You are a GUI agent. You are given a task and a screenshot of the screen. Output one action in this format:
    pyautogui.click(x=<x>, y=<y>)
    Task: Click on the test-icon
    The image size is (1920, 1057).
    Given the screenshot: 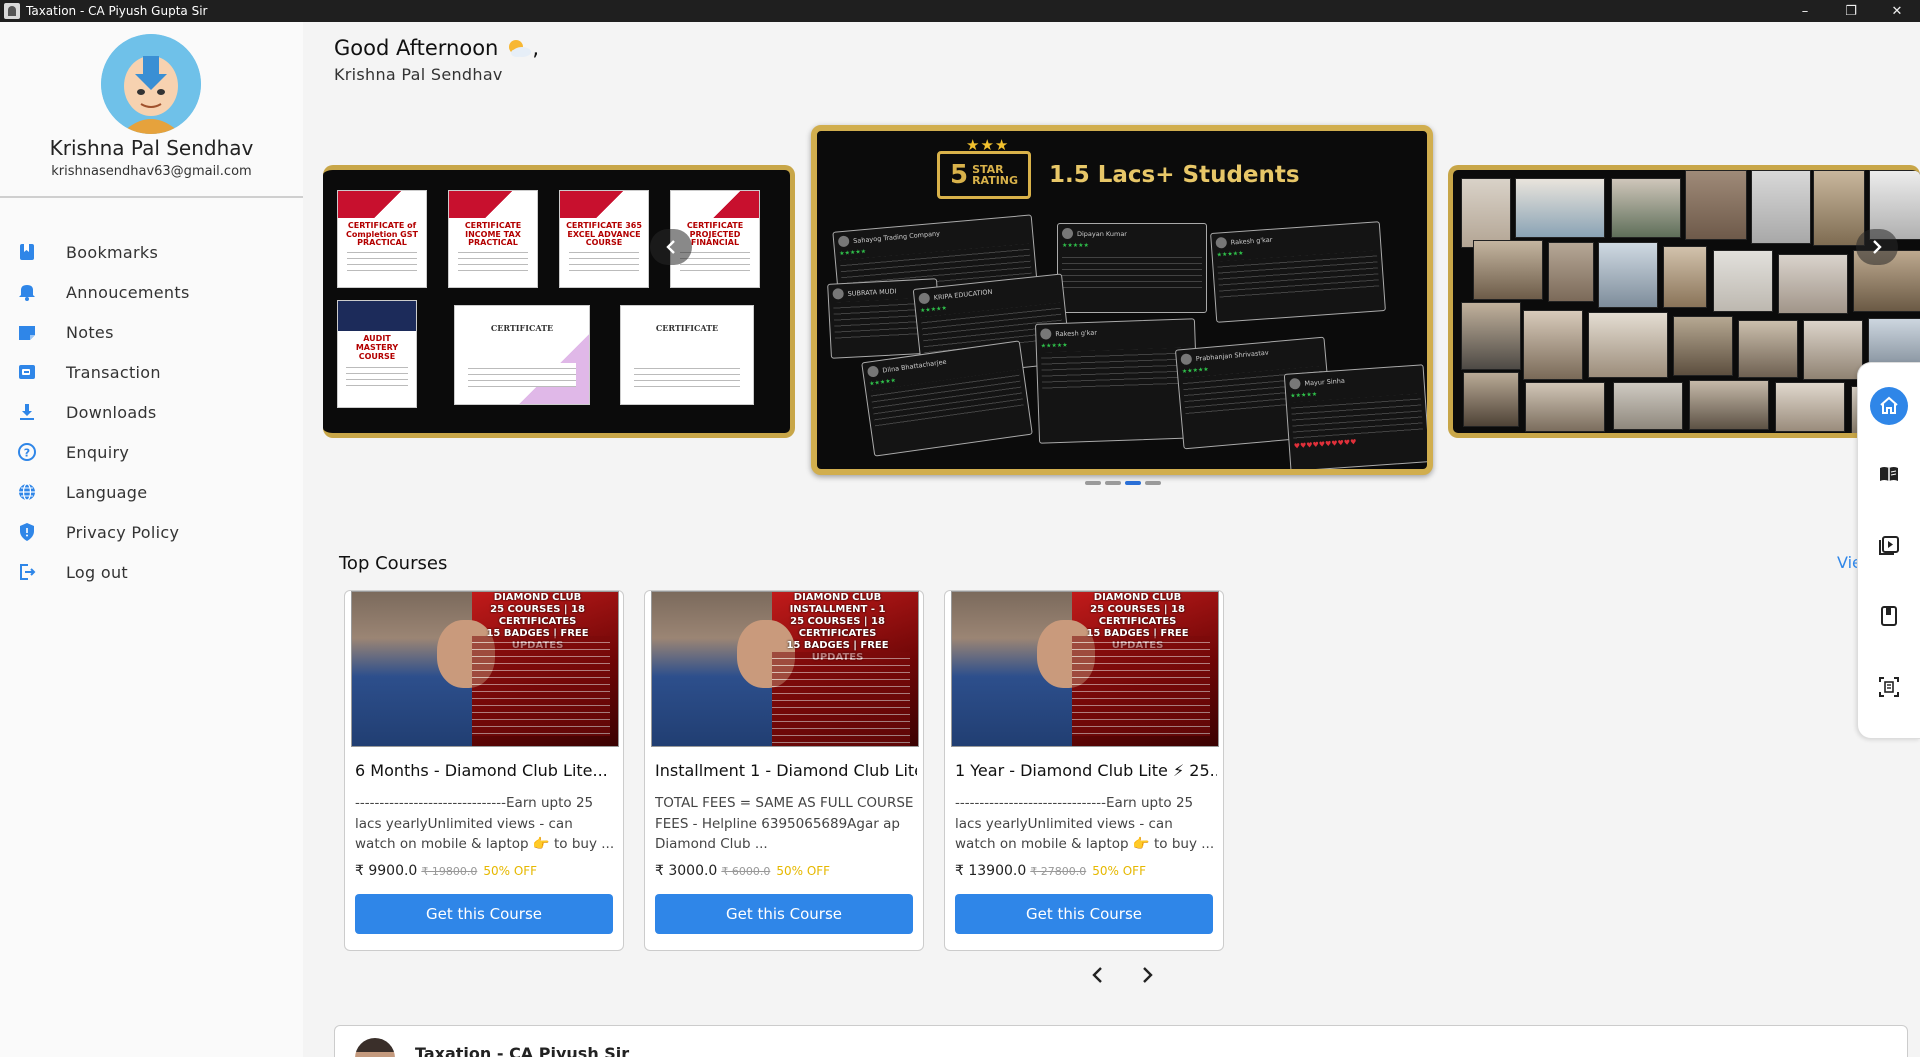 What is the action you would take?
    pyautogui.click(x=1889, y=687)
    